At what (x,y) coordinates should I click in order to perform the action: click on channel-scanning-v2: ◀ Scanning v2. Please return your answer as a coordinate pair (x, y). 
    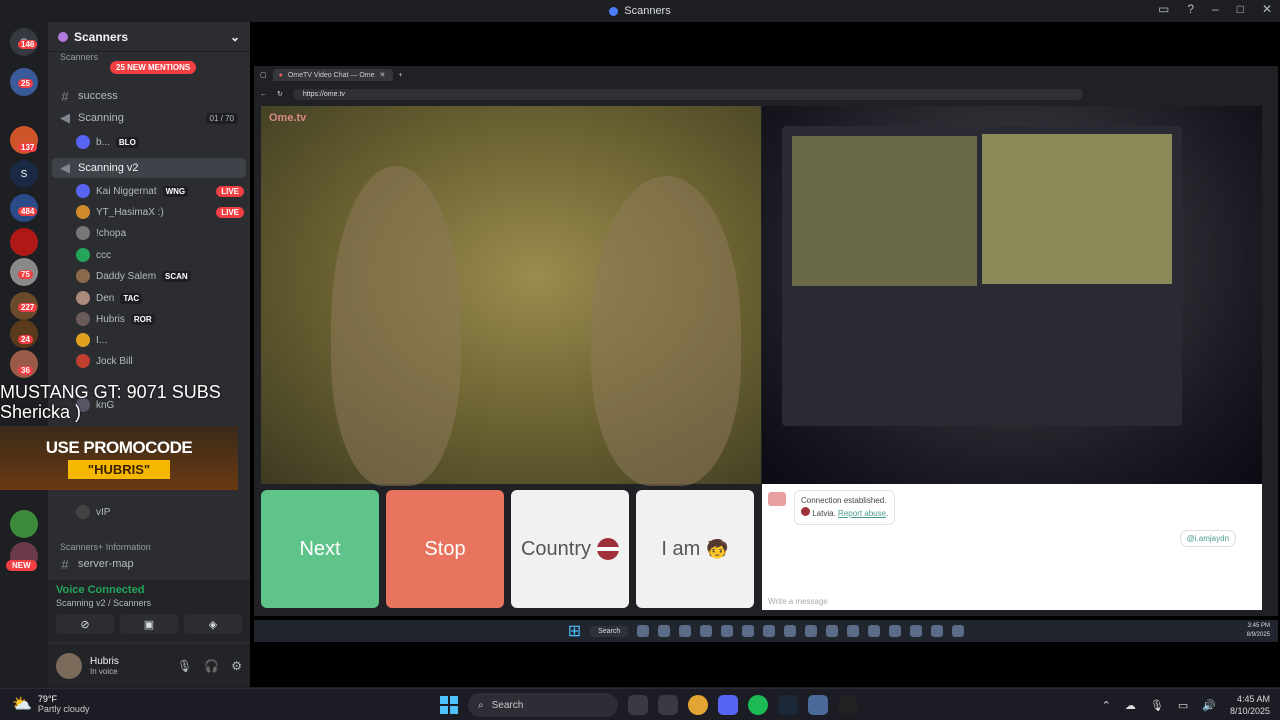
    Looking at the image, I should click on (149, 168).